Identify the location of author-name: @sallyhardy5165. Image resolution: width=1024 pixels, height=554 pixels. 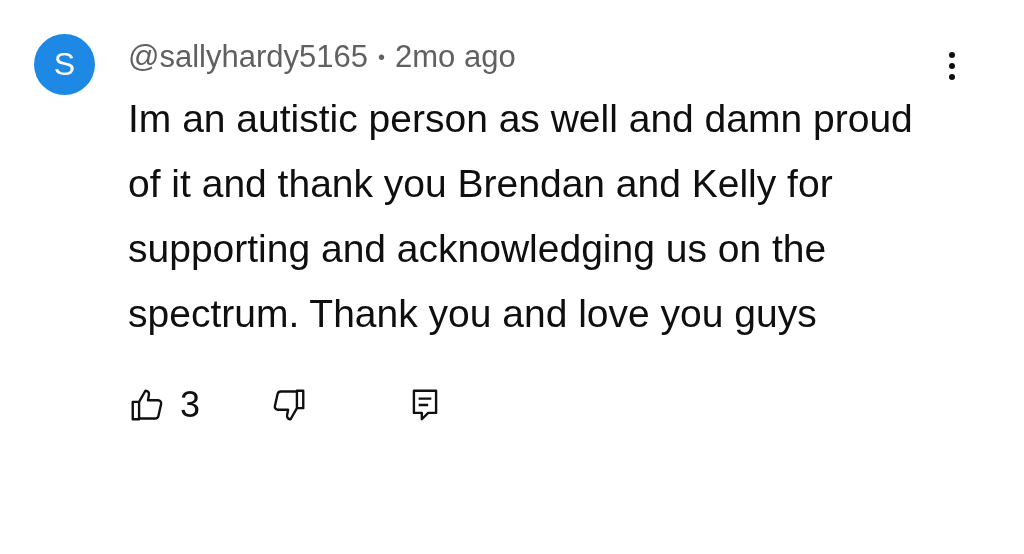
(248, 57).